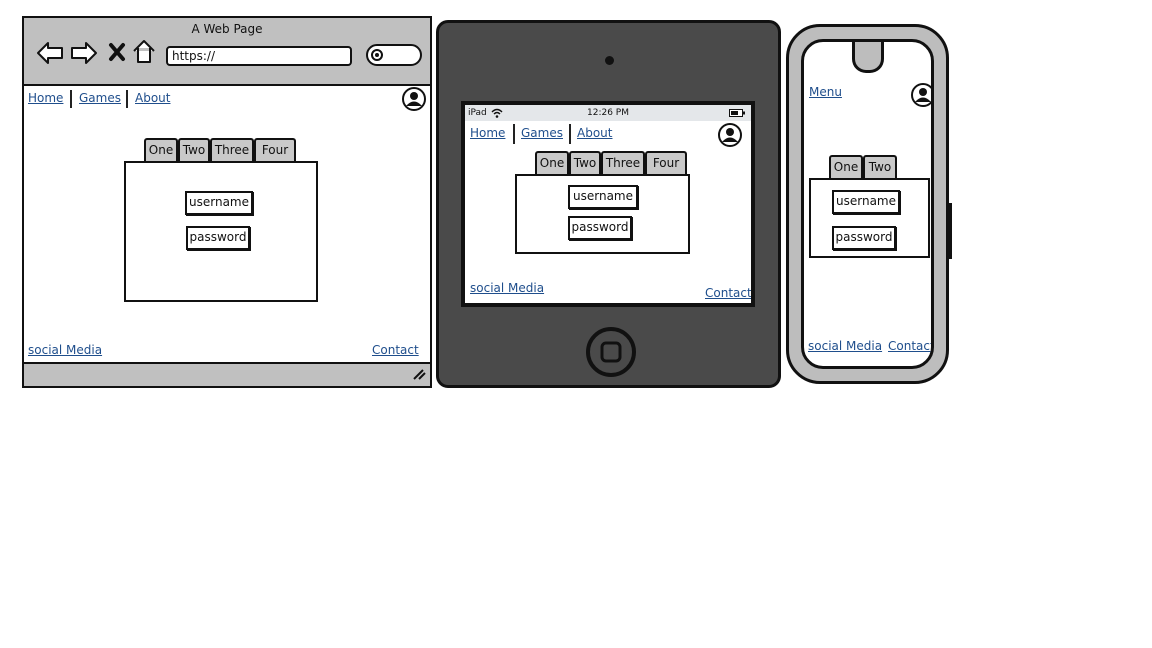 The width and height of the screenshot is (1152, 648). I want to click on status-time: 12:26 PM, so click(608, 113).